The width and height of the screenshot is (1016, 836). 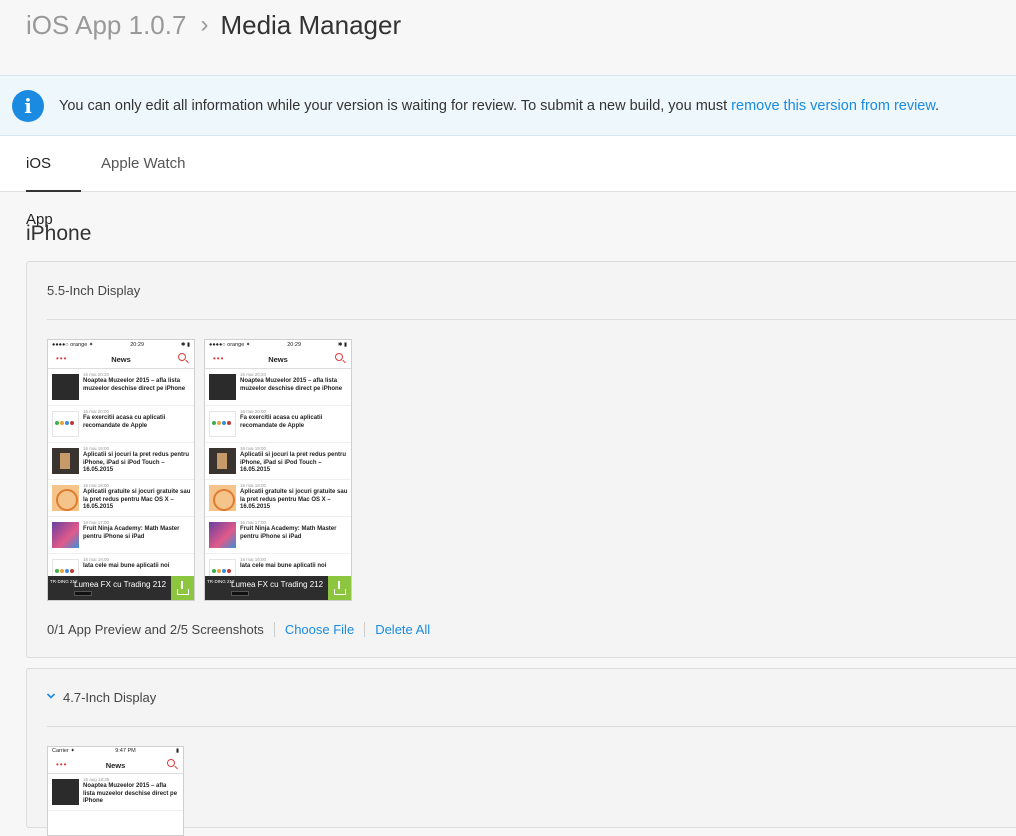 I want to click on banner-suffix: ., so click(x=937, y=105).